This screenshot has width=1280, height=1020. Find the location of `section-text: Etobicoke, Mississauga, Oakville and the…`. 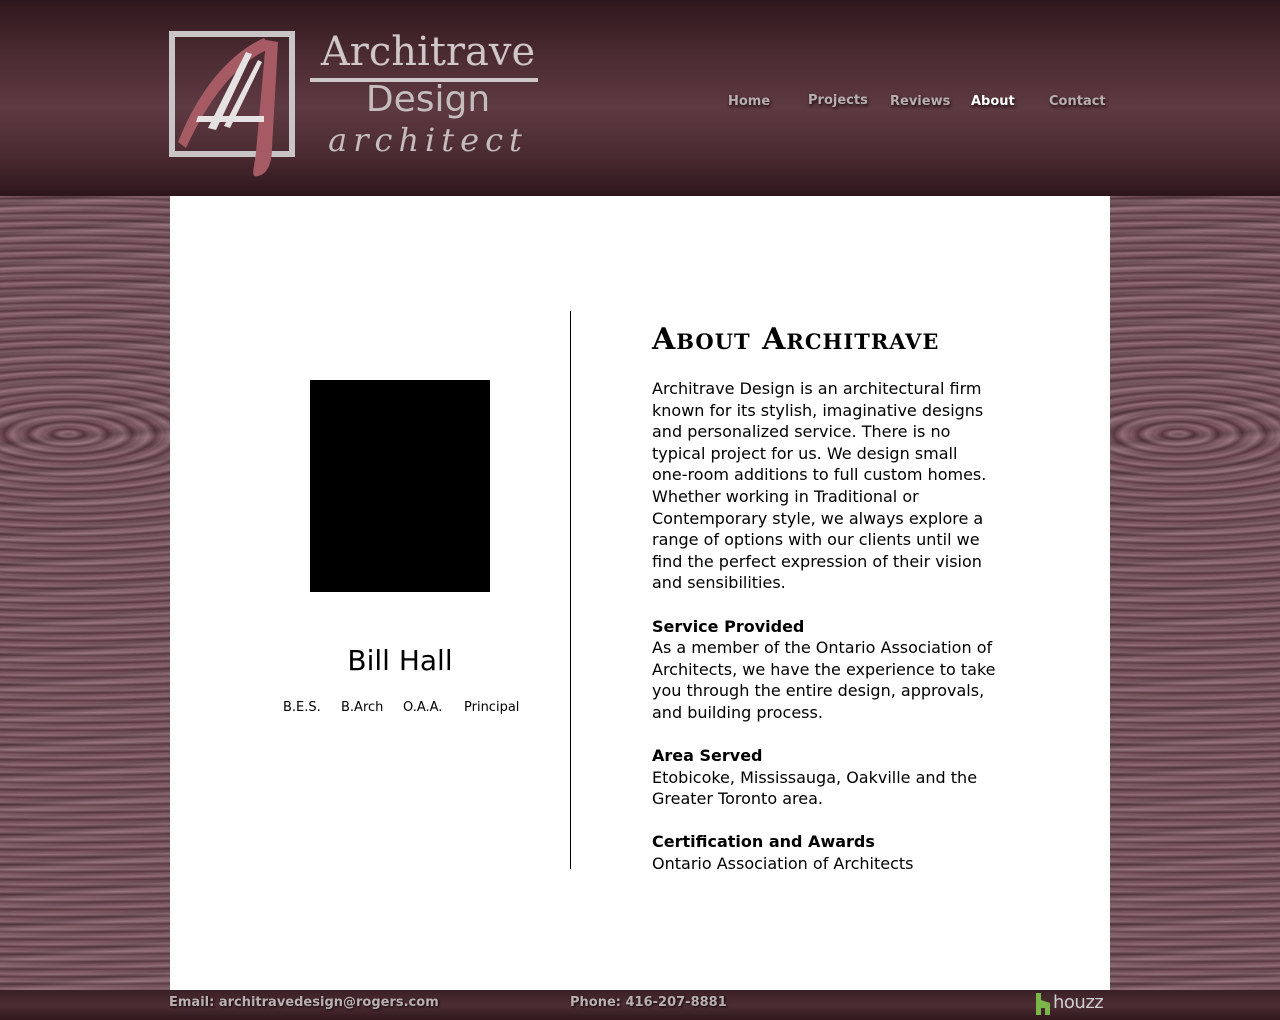

section-text: Etobicoke, Mississauga, Oakville and the… is located at coordinates (815, 788).